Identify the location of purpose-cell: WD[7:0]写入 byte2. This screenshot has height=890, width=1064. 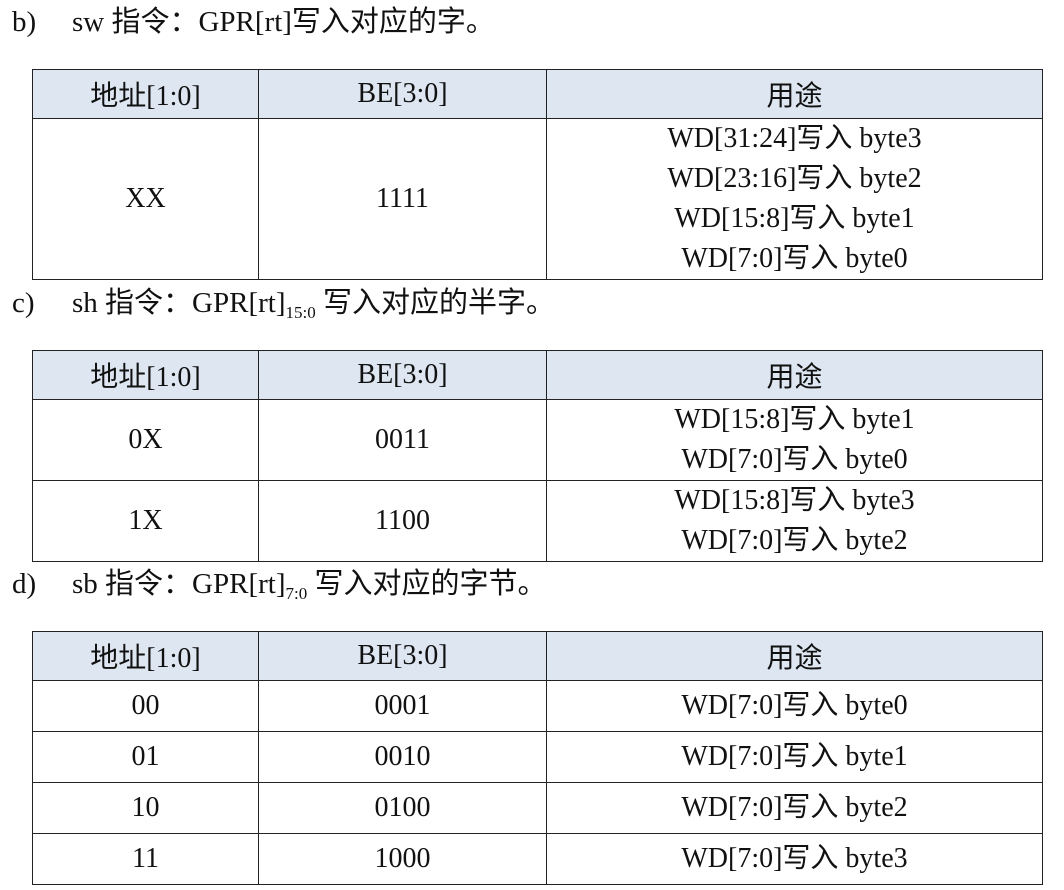
(794, 808).